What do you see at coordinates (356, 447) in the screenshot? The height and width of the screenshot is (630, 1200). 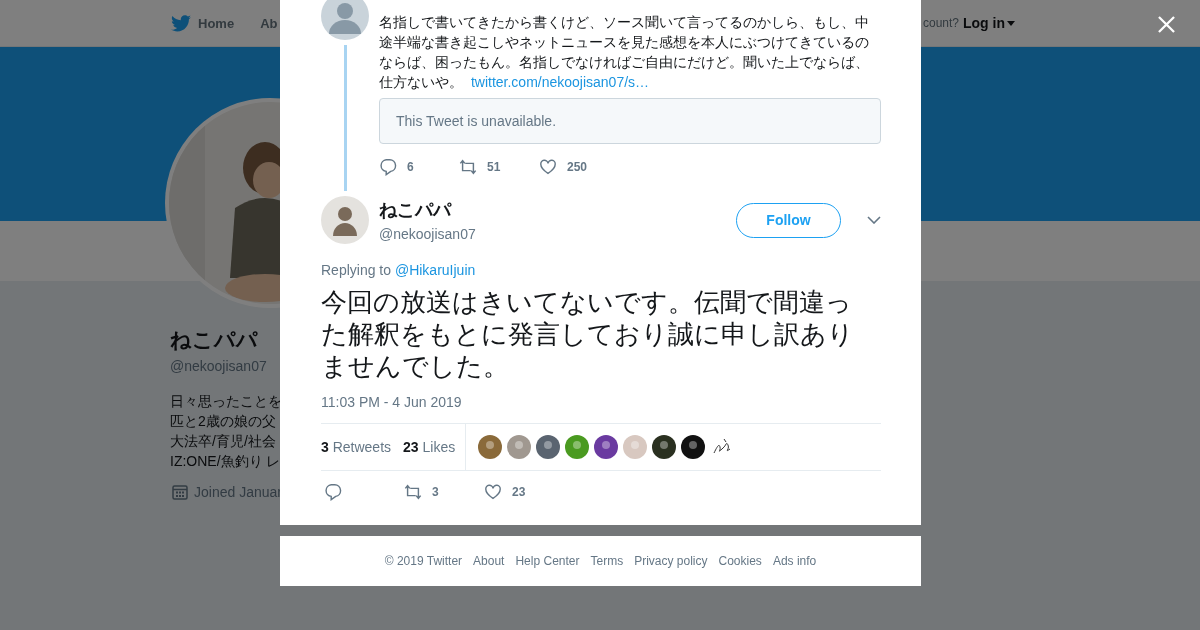 I see `retweets-stat: 3 Retweets` at bounding box center [356, 447].